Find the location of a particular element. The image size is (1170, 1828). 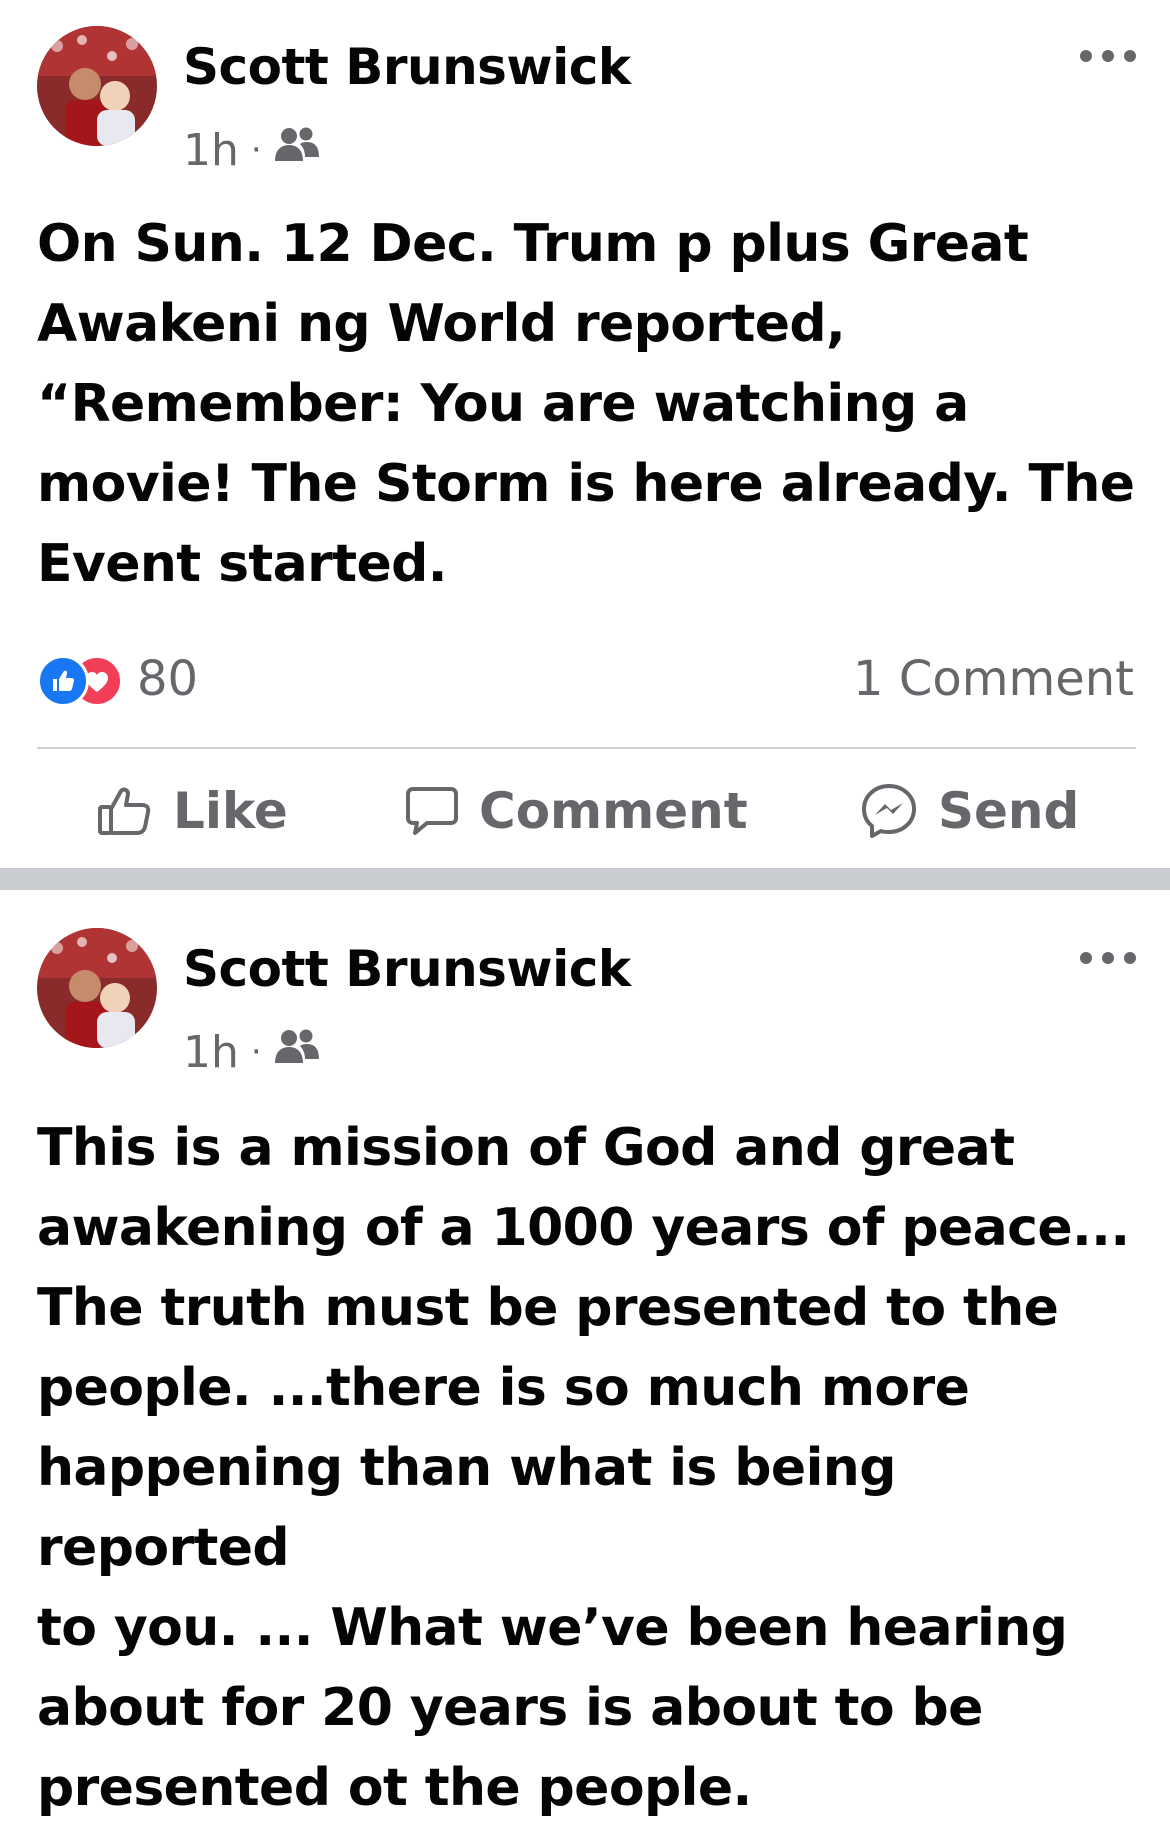

like-reaction-icon is located at coordinates (63, 681).